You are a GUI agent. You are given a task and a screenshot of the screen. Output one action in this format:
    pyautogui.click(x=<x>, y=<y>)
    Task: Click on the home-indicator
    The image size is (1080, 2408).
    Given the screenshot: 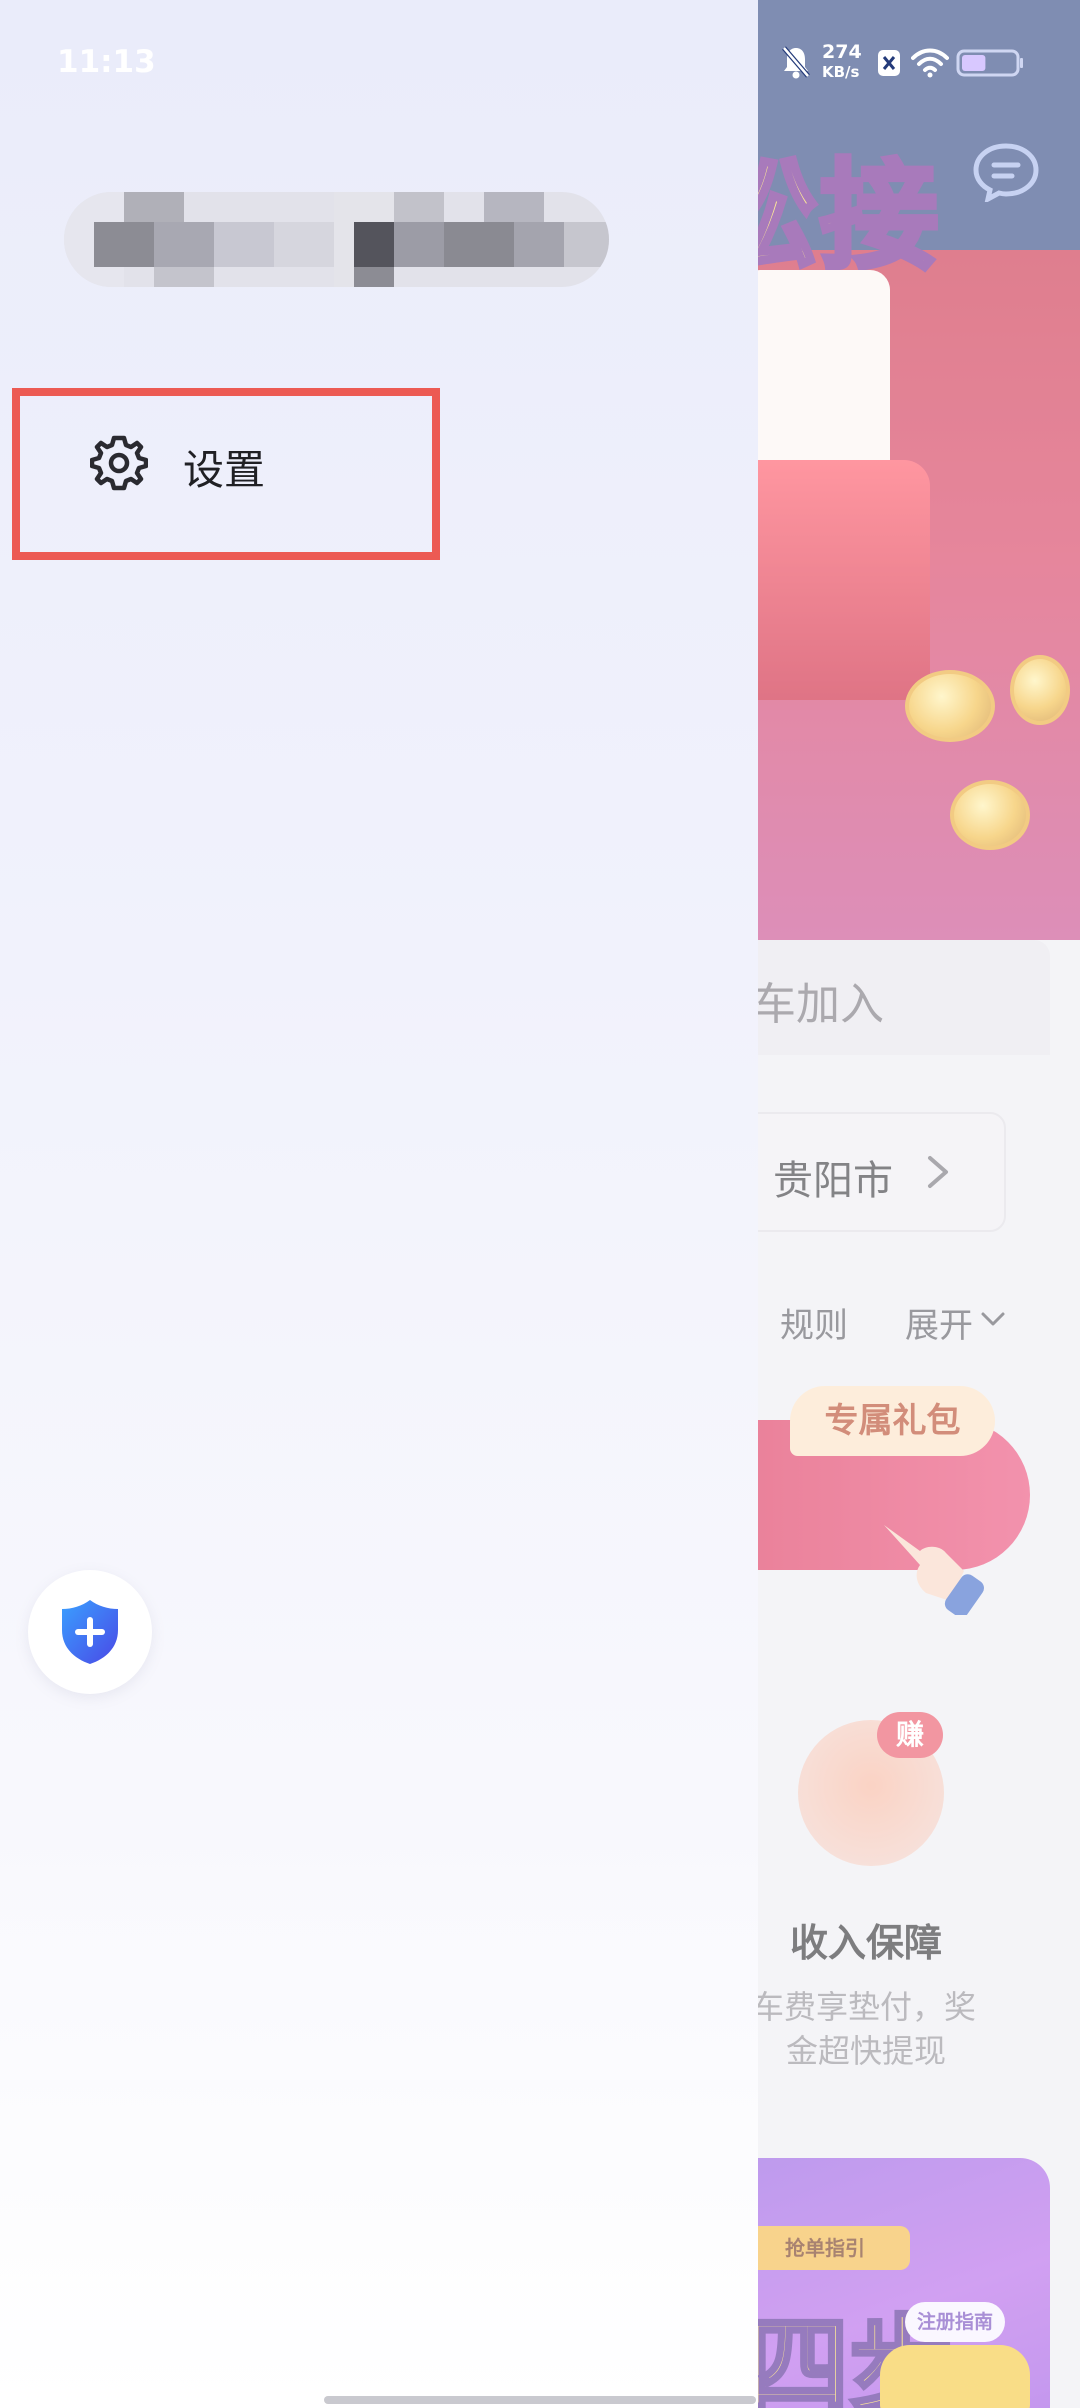 What is the action you would take?
    pyautogui.click(x=540, y=2400)
    